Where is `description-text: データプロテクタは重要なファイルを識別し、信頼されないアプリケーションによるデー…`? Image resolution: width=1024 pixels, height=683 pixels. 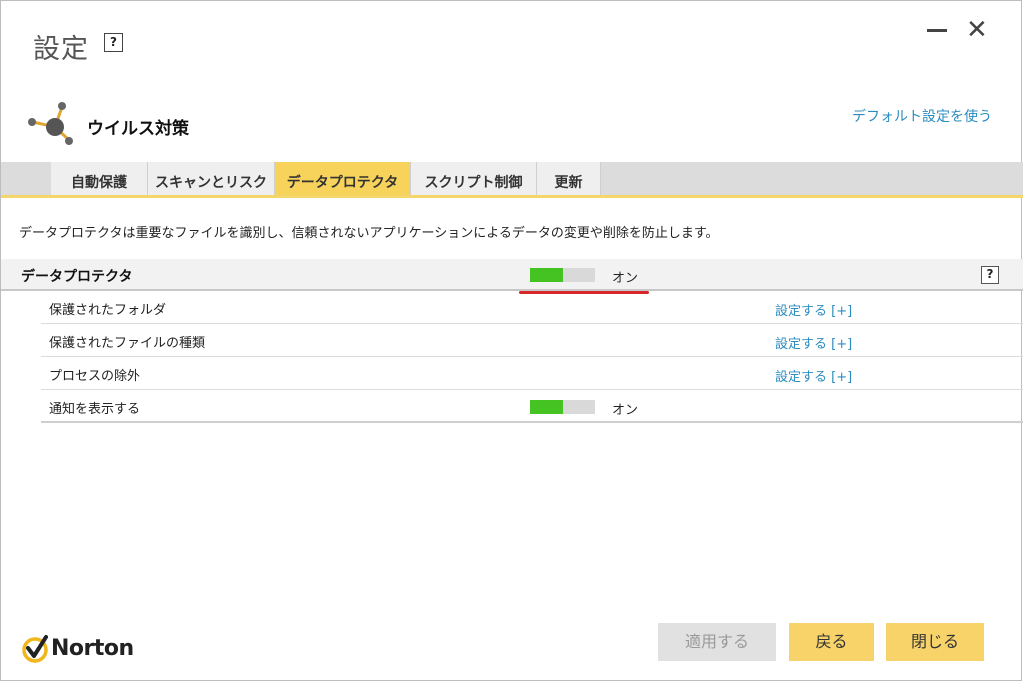
description-text: データプロテクタは重要なファイルを識別し、信頼されないアプリケーションによるデー… is located at coordinates (369, 233).